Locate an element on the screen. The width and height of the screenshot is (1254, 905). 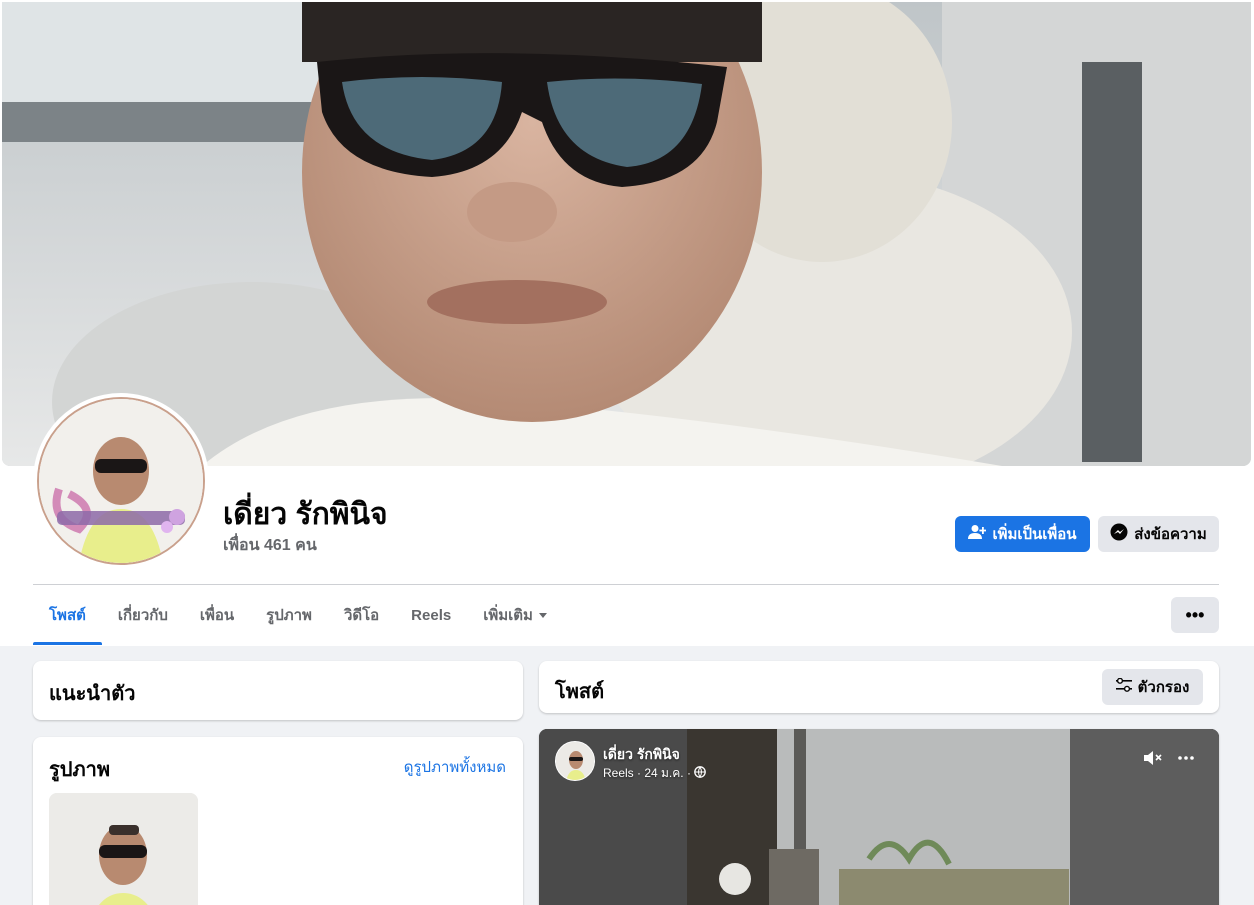
tab-photos: รูปภาพ is located at coordinates (289, 615).